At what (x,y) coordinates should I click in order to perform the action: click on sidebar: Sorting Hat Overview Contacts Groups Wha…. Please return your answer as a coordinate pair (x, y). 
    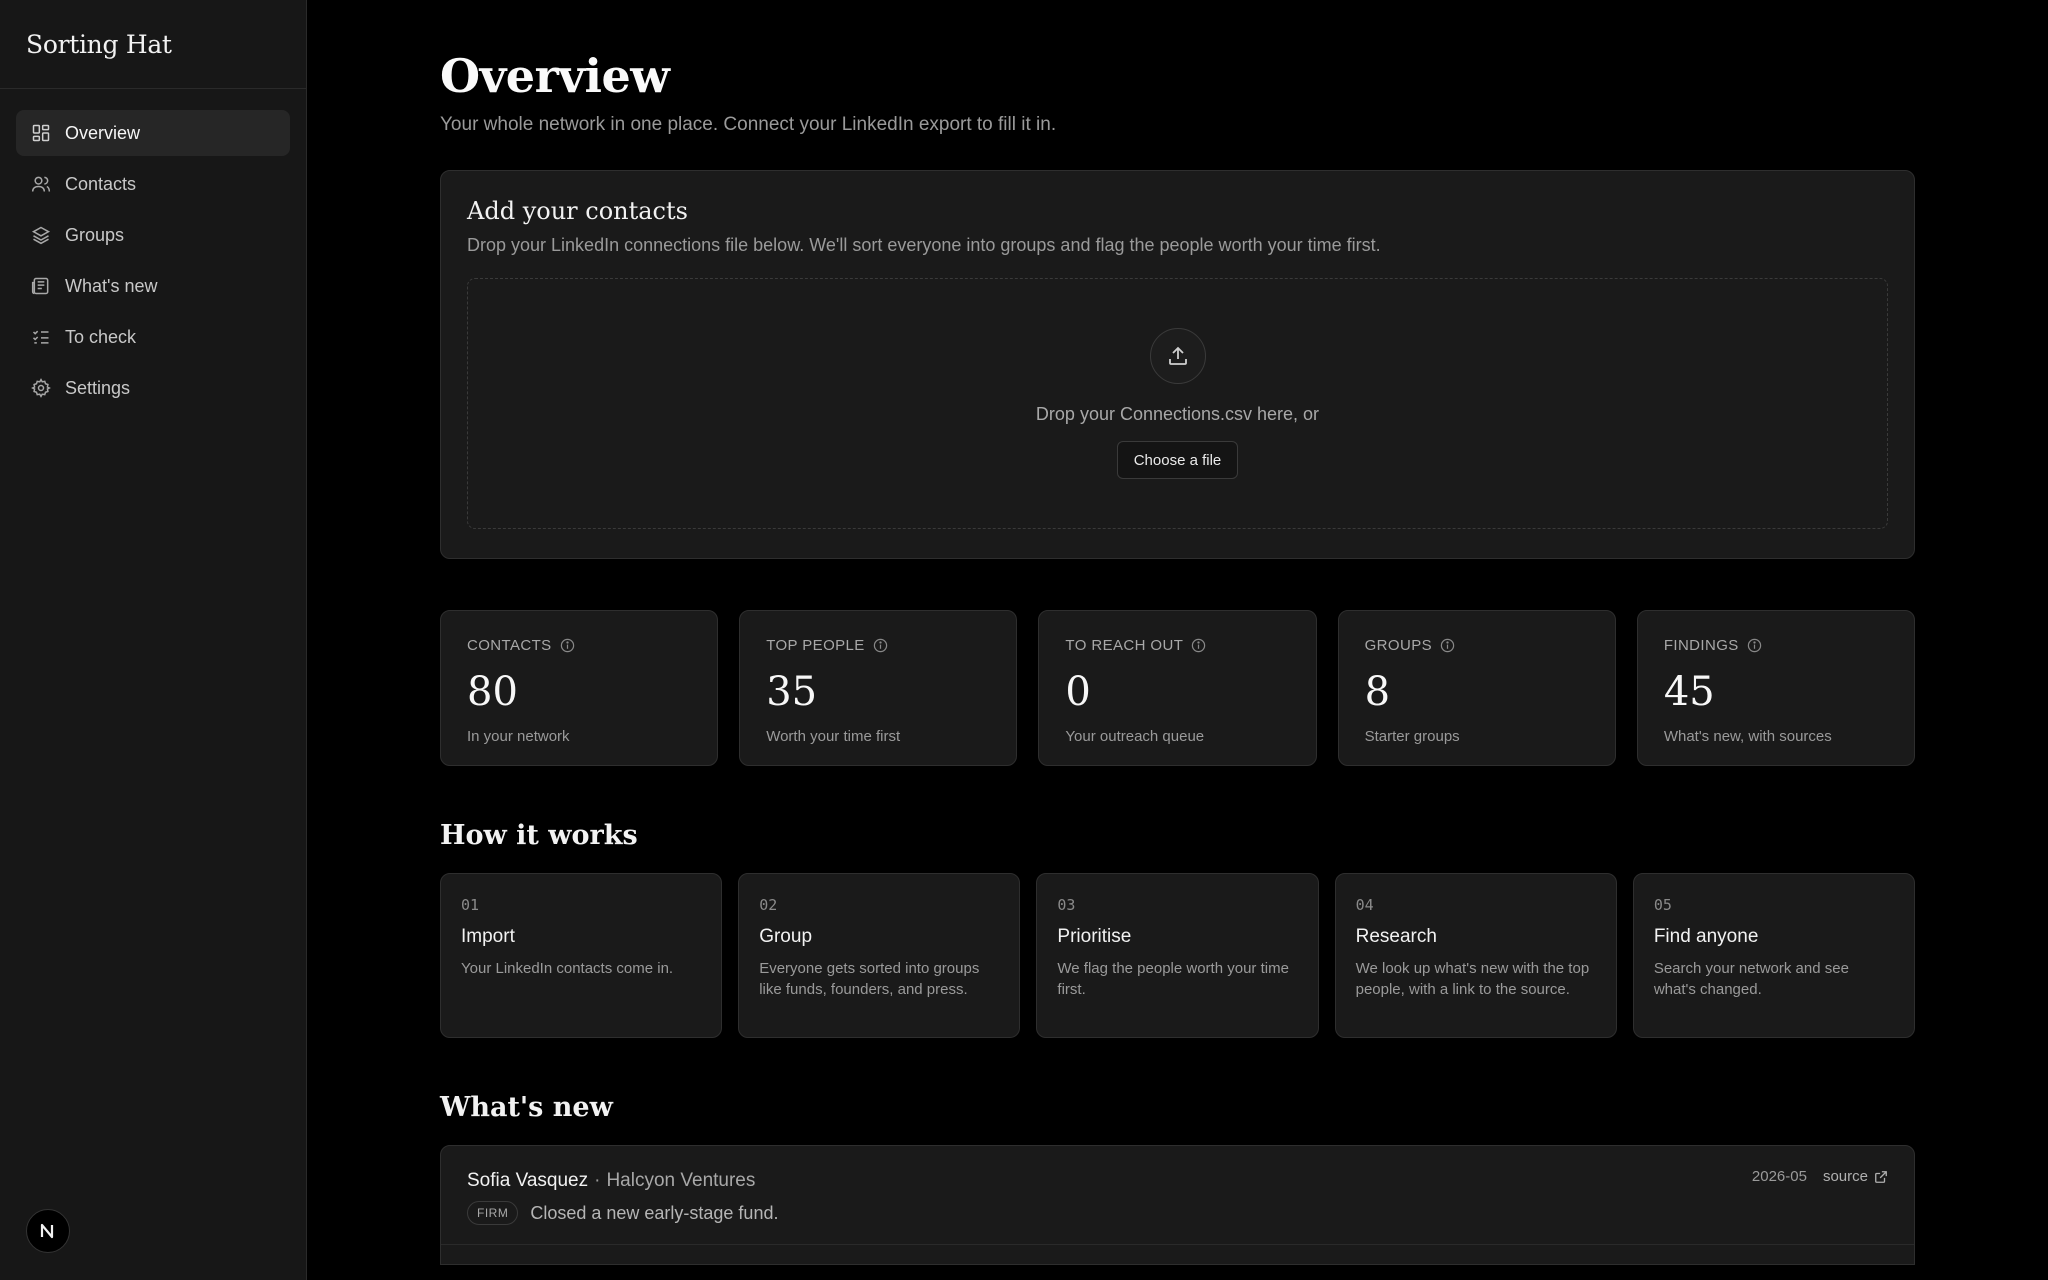
    Looking at the image, I should click on (153, 640).